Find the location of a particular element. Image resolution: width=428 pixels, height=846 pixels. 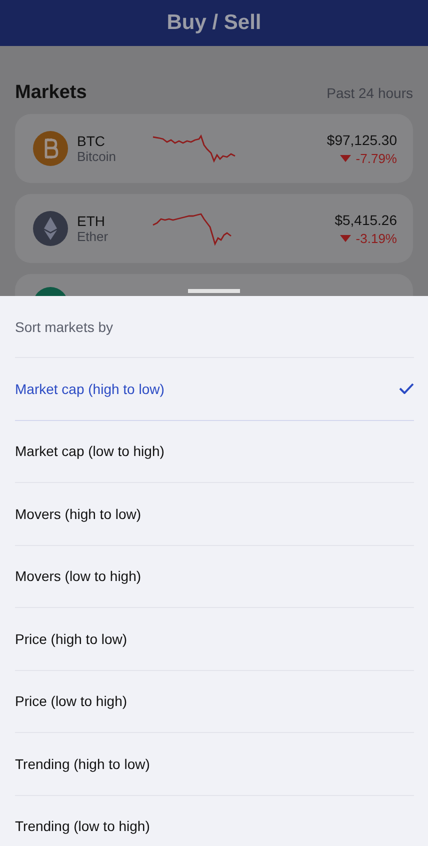

sheet-title: Sort markets by is located at coordinates (64, 326).